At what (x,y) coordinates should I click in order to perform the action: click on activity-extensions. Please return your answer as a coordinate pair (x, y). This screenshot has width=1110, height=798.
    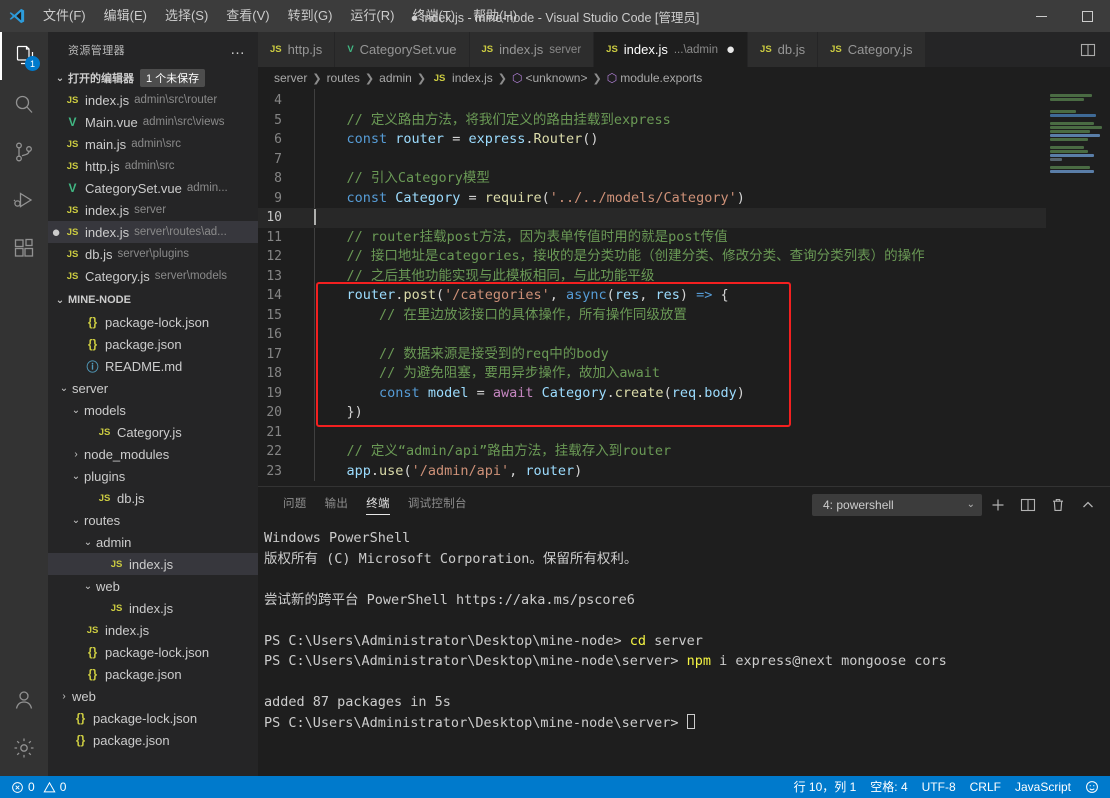
    Looking at the image, I should click on (24, 248).